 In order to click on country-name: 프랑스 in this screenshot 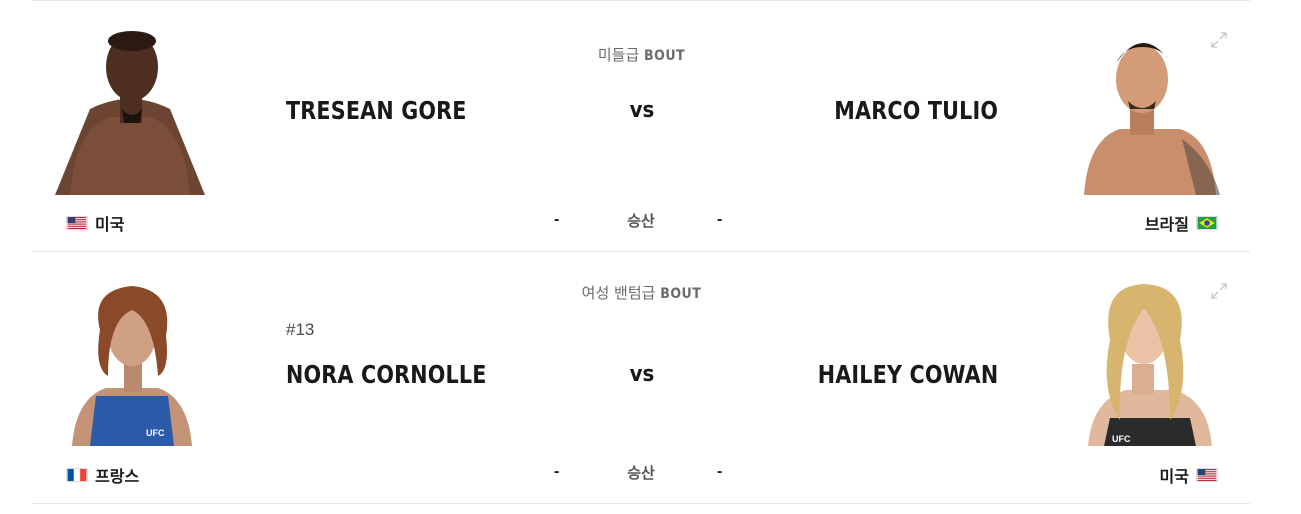, I will do `click(117, 476)`.